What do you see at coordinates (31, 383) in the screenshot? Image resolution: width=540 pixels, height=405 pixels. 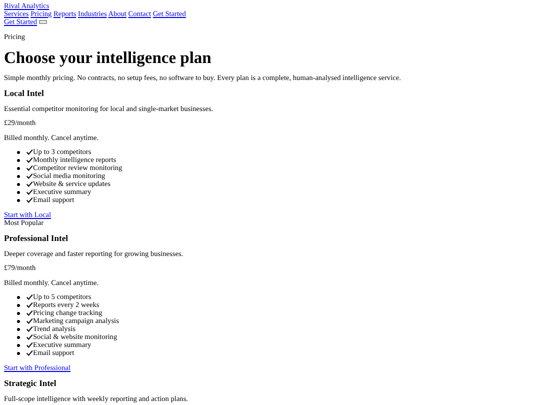 I see `plan-name: Strategic Intel` at bounding box center [31, 383].